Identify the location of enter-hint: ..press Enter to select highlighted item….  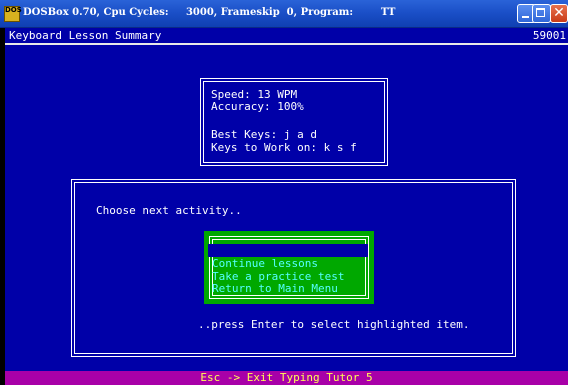
(334, 324).